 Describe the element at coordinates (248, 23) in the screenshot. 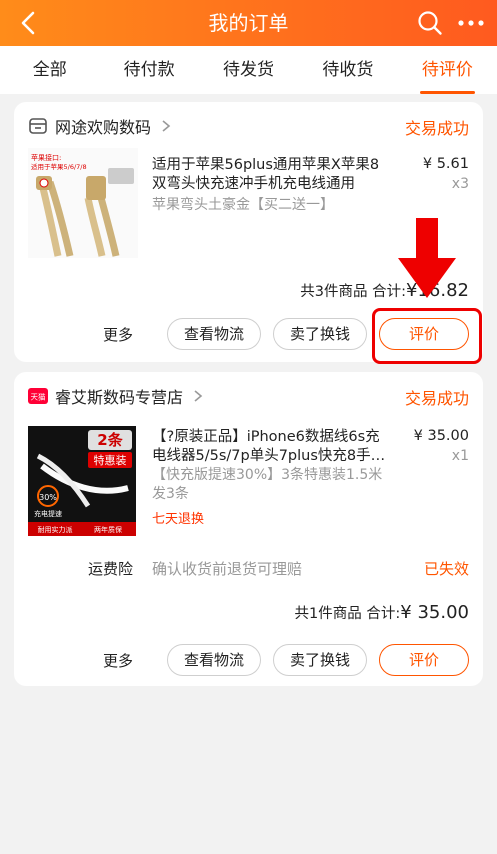

I see `top-bar: 我的订单` at that location.